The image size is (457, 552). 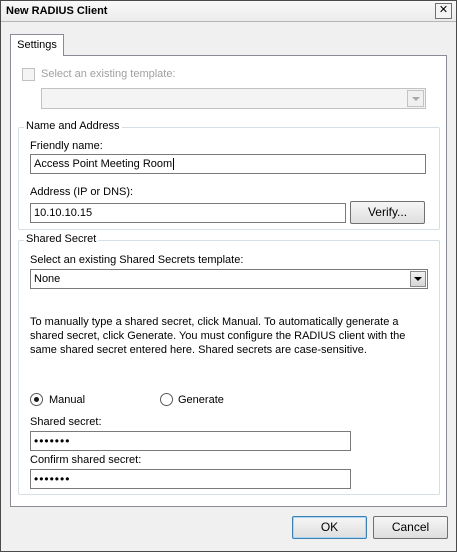 I want to click on confirm-shared-secret-label: Confirm shared secret:, so click(x=86, y=460).